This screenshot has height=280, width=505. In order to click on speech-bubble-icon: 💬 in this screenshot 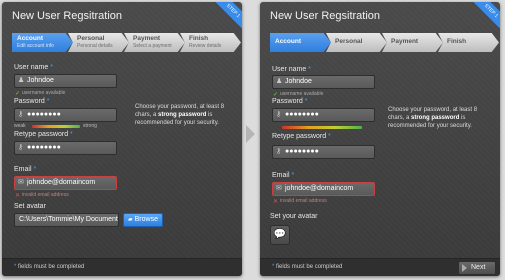, I will do `click(280, 234)`.